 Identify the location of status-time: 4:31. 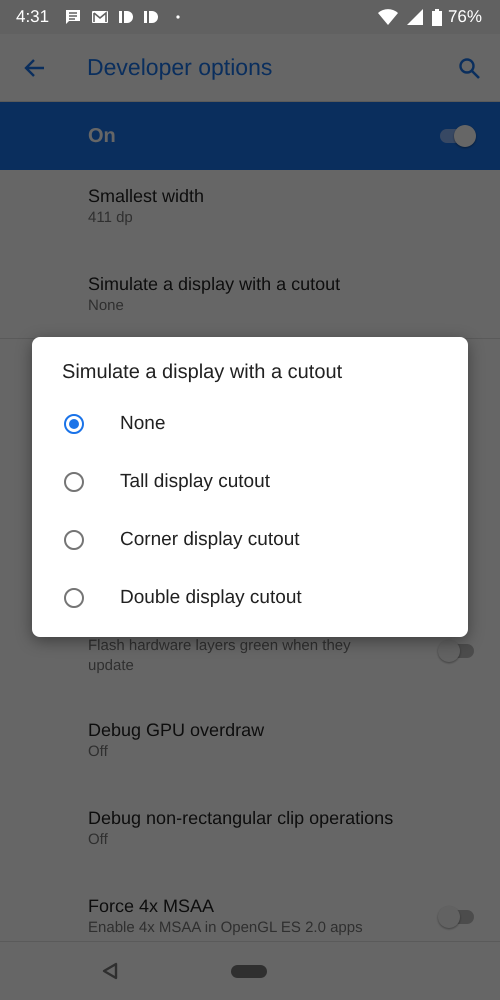
(33, 17).